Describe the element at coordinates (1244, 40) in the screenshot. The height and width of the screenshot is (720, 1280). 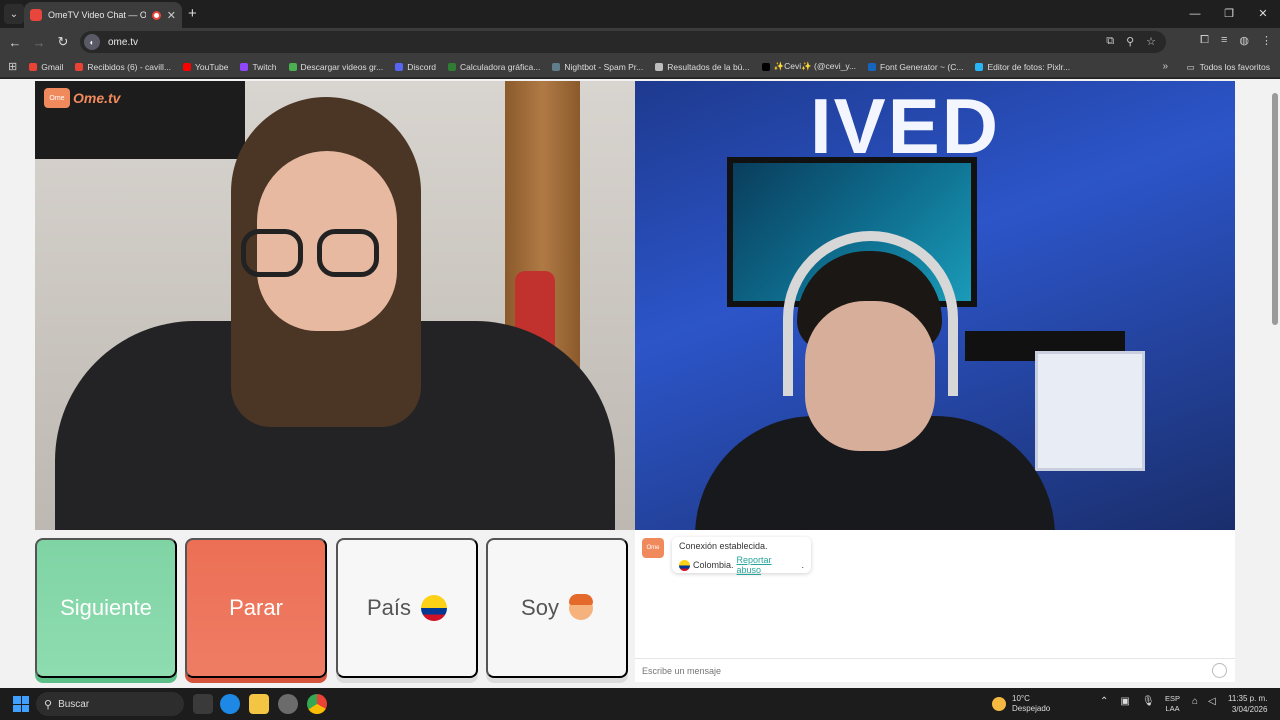
I see `profile-avatar-icon: ◍` at that location.